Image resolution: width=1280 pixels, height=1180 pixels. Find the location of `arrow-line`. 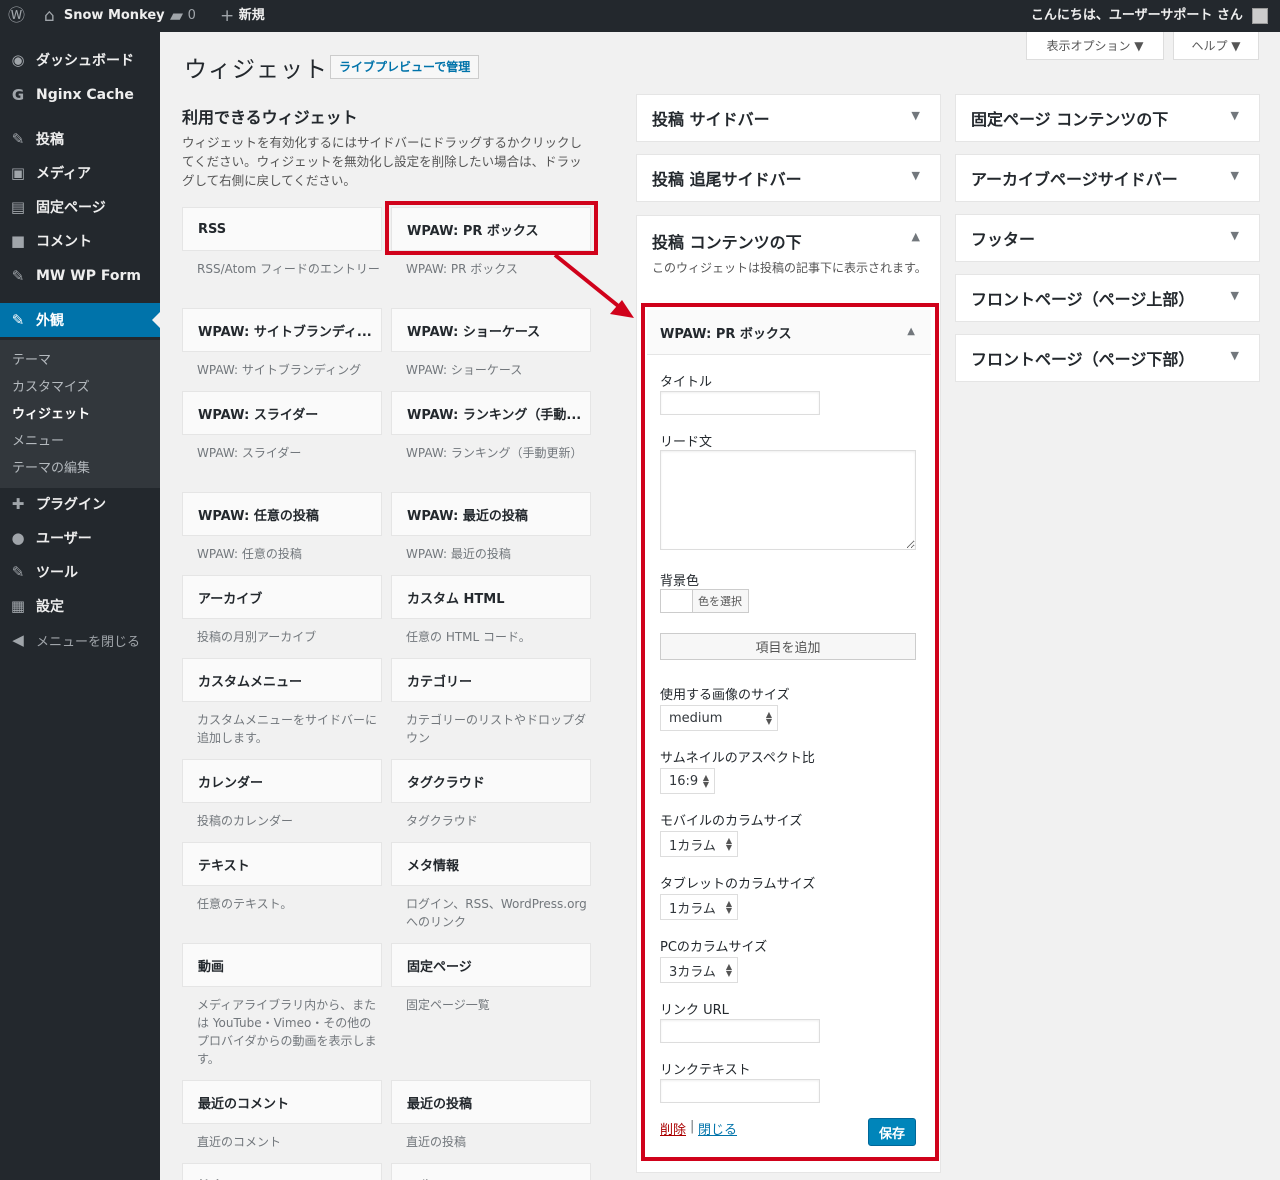

arrow-line is located at coordinates (588, 282).